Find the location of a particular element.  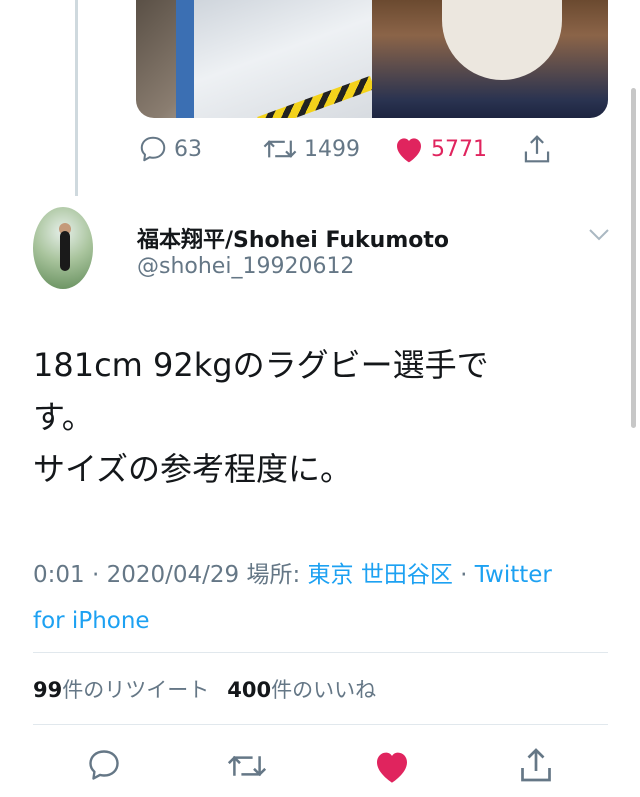

user-handle: @shohei_19920612 is located at coordinates (245, 266).